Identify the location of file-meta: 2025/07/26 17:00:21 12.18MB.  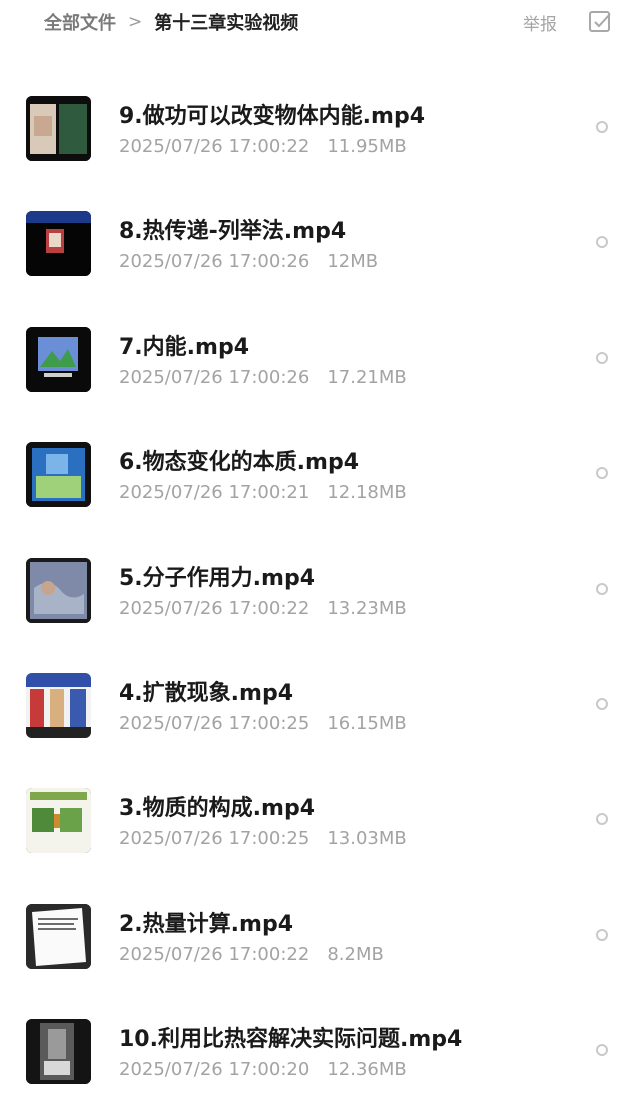
(263, 492).